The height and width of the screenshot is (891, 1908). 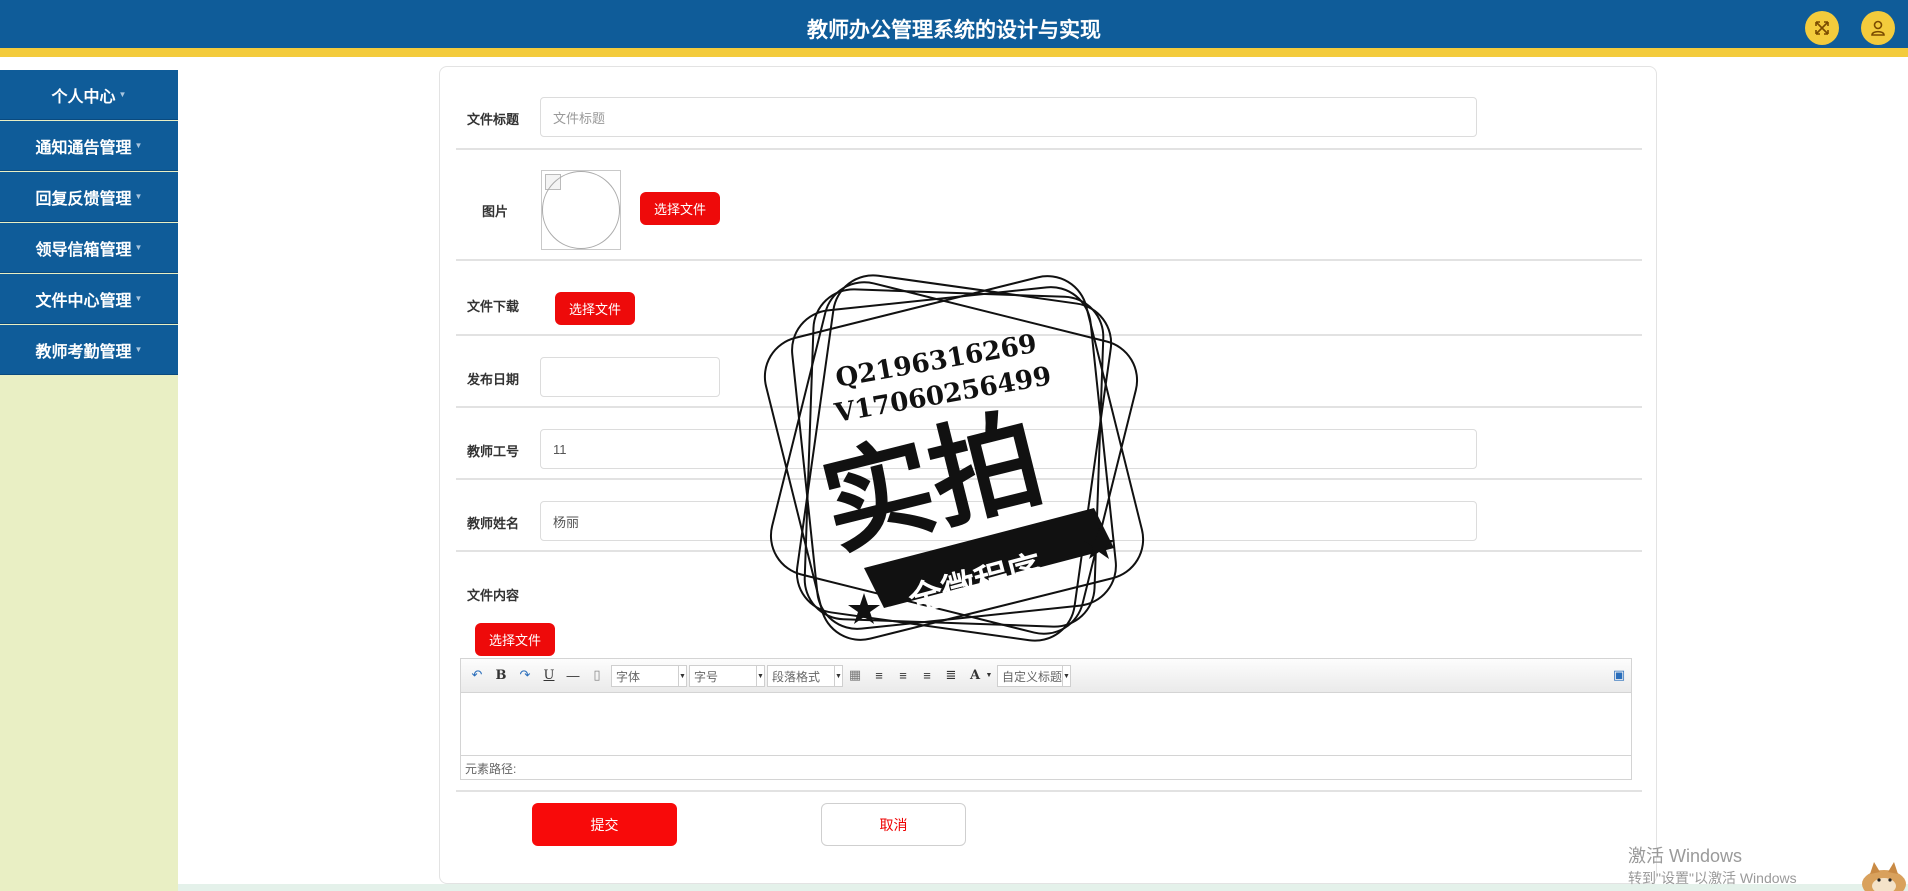 What do you see at coordinates (1884, 876) in the screenshot?
I see `shiba-mascot-icon` at bounding box center [1884, 876].